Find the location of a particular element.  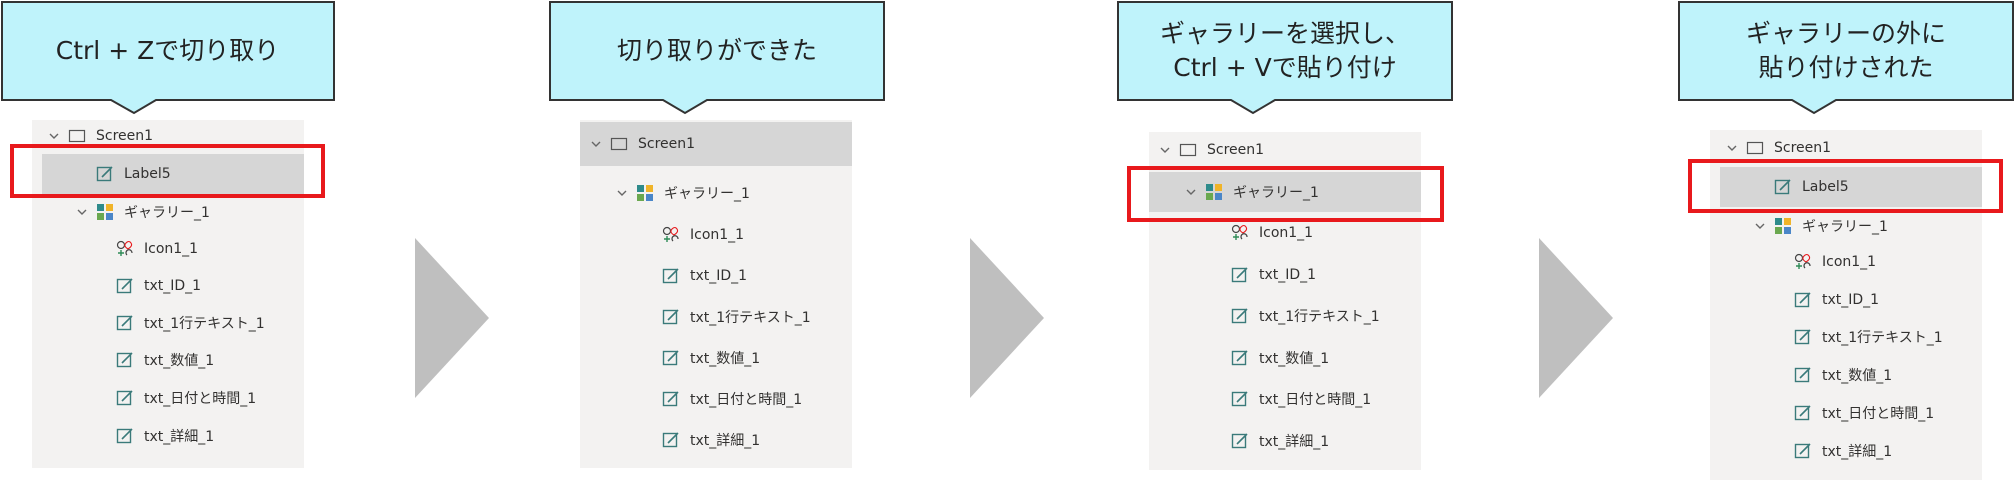

callout-4: ギャラリーの外に 貼り付けされた is located at coordinates (1846, 58).